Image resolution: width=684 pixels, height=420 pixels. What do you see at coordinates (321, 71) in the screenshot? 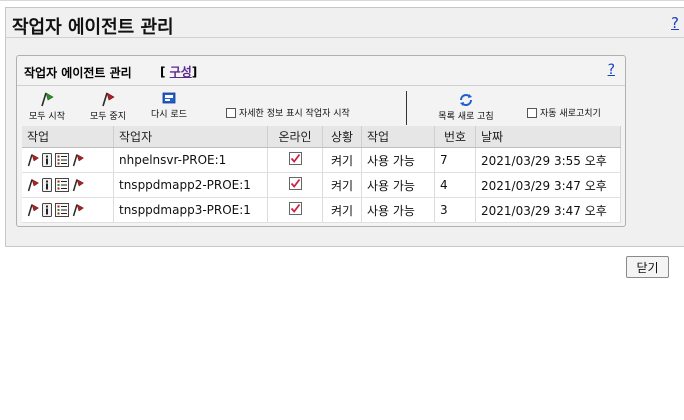
I see `panel-header: 작업자 에이전트 관리 [ 구성] ?` at bounding box center [321, 71].